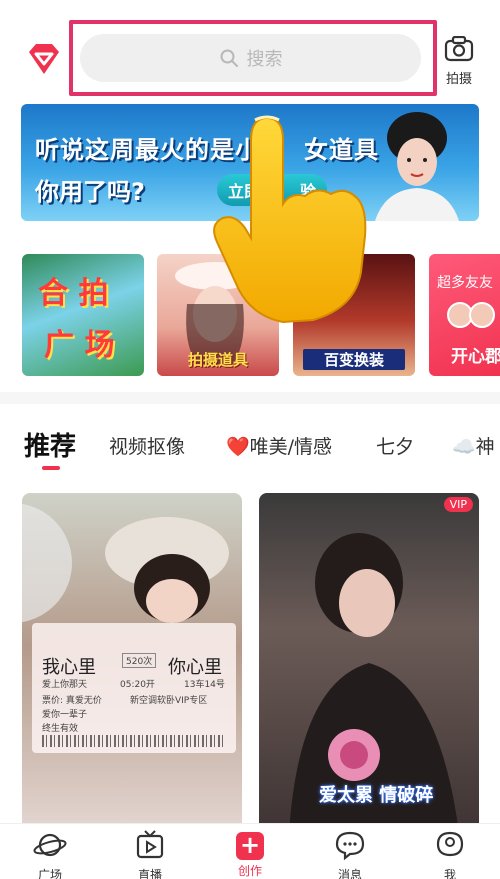 The height and width of the screenshot is (879, 500). What do you see at coordinates (250, 398) in the screenshot?
I see `section-divider` at bounding box center [250, 398].